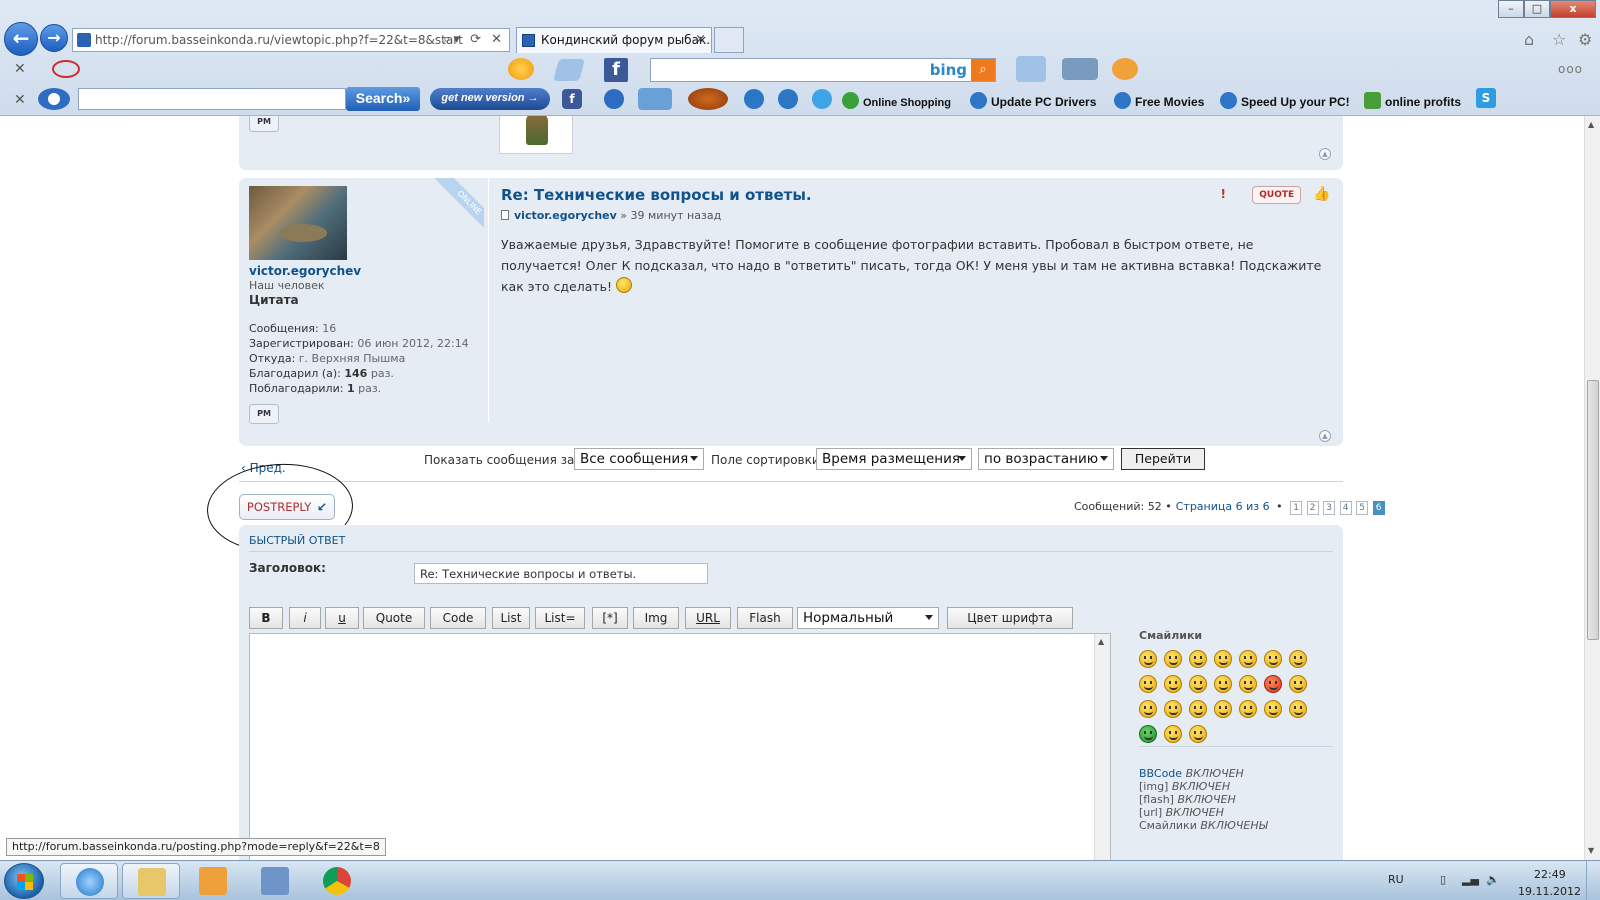 This screenshot has width=1600, height=900. Describe the element at coordinates (266, 618) in the screenshot. I see `bold-button: B` at that location.